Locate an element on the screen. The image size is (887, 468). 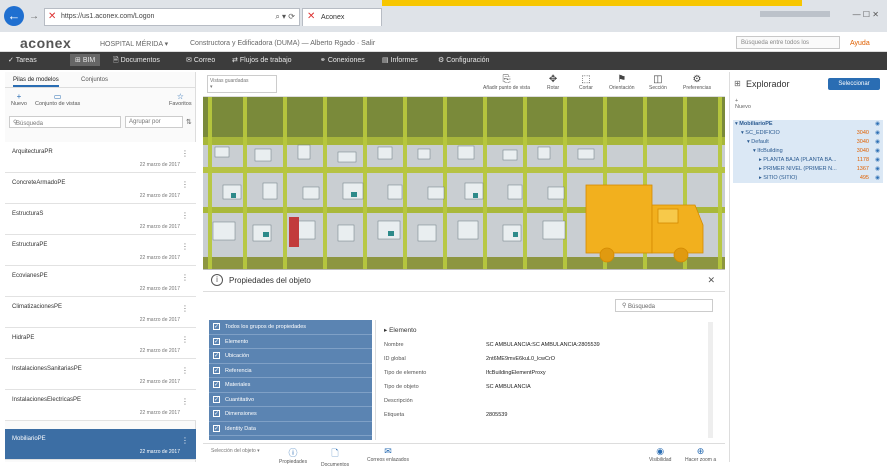
close-icon: ✕ is located at coordinates (711, 280).